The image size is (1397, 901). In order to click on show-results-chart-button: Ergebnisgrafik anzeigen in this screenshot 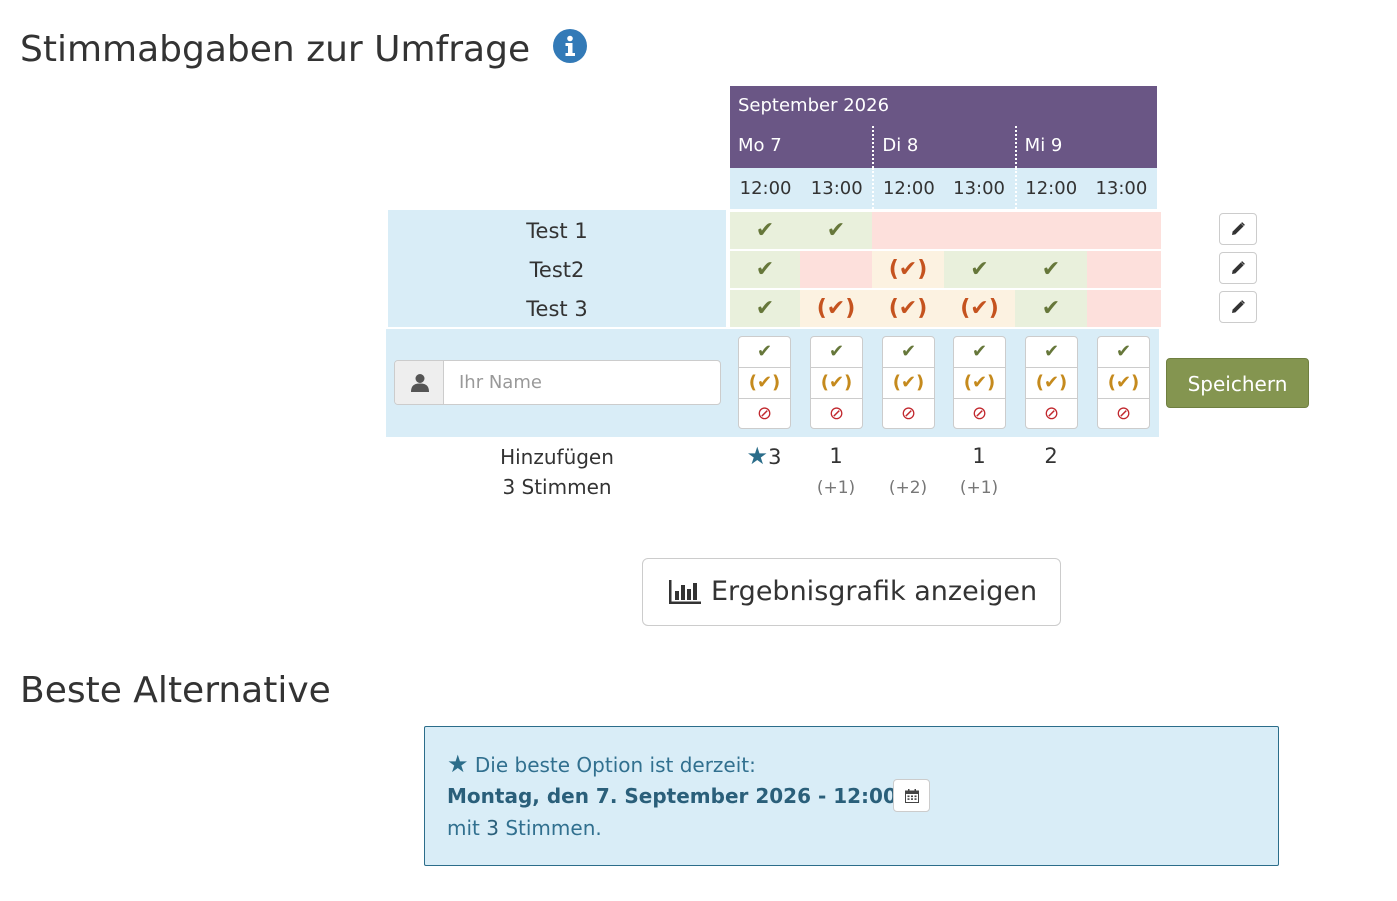, I will do `click(851, 592)`.